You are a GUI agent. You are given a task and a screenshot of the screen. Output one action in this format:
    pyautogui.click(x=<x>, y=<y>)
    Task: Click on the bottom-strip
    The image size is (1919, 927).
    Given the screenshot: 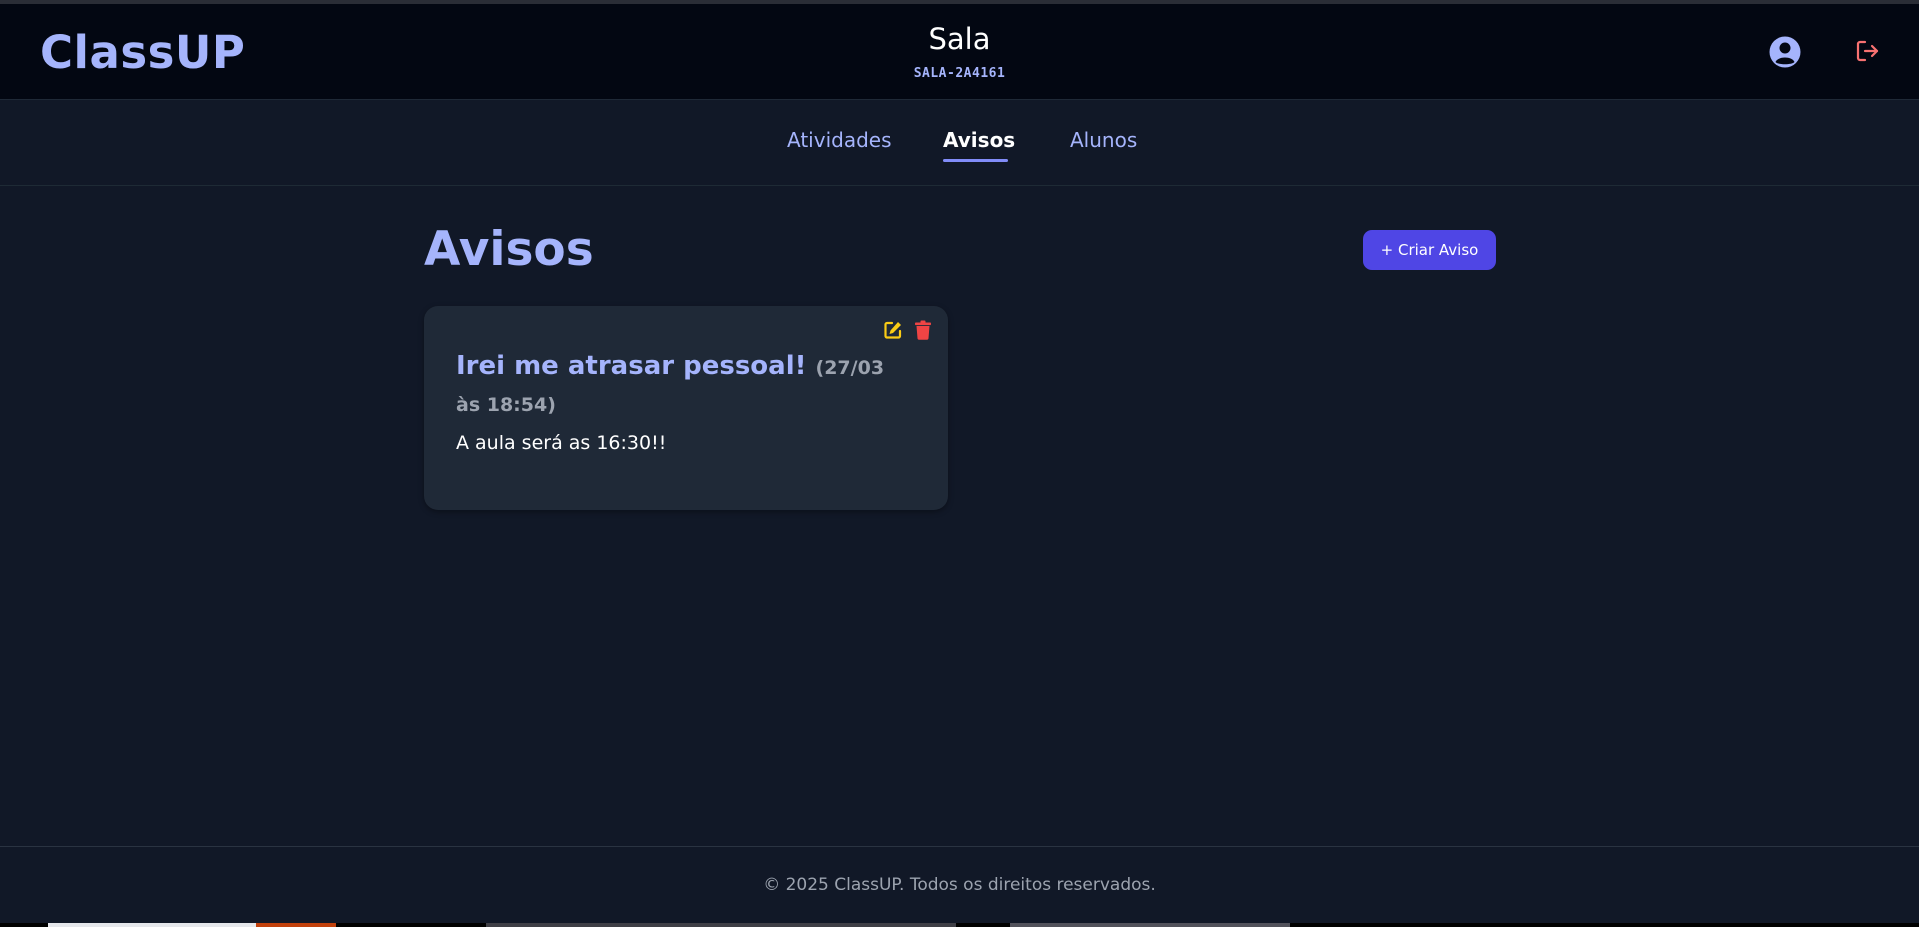 What is the action you would take?
    pyautogui.click(x=959, y=925)
    